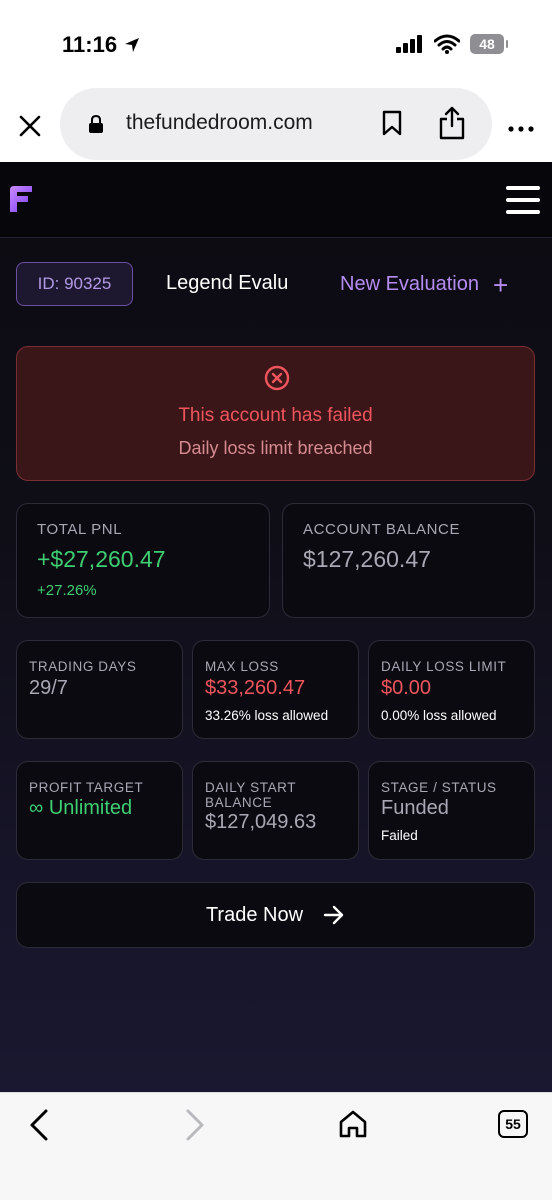 The image size is (552, 1200). I want to click on max-loss-label: MAX LOSS, so click(242, 666).